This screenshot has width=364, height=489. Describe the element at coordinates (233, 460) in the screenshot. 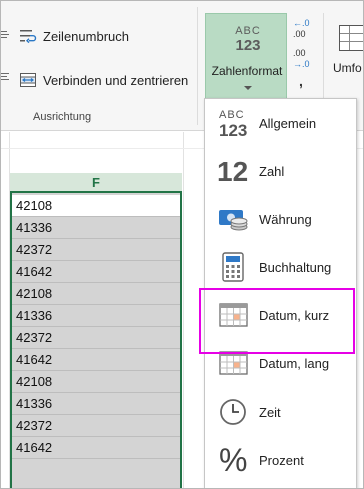

I see `percent-icon: %` at that location.